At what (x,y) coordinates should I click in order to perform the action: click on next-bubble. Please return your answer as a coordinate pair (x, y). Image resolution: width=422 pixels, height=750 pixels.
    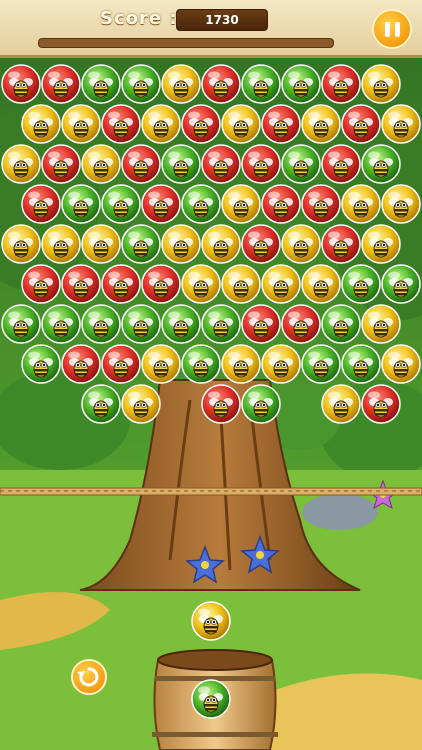
    Looking at the image, I should click on (211, 699).